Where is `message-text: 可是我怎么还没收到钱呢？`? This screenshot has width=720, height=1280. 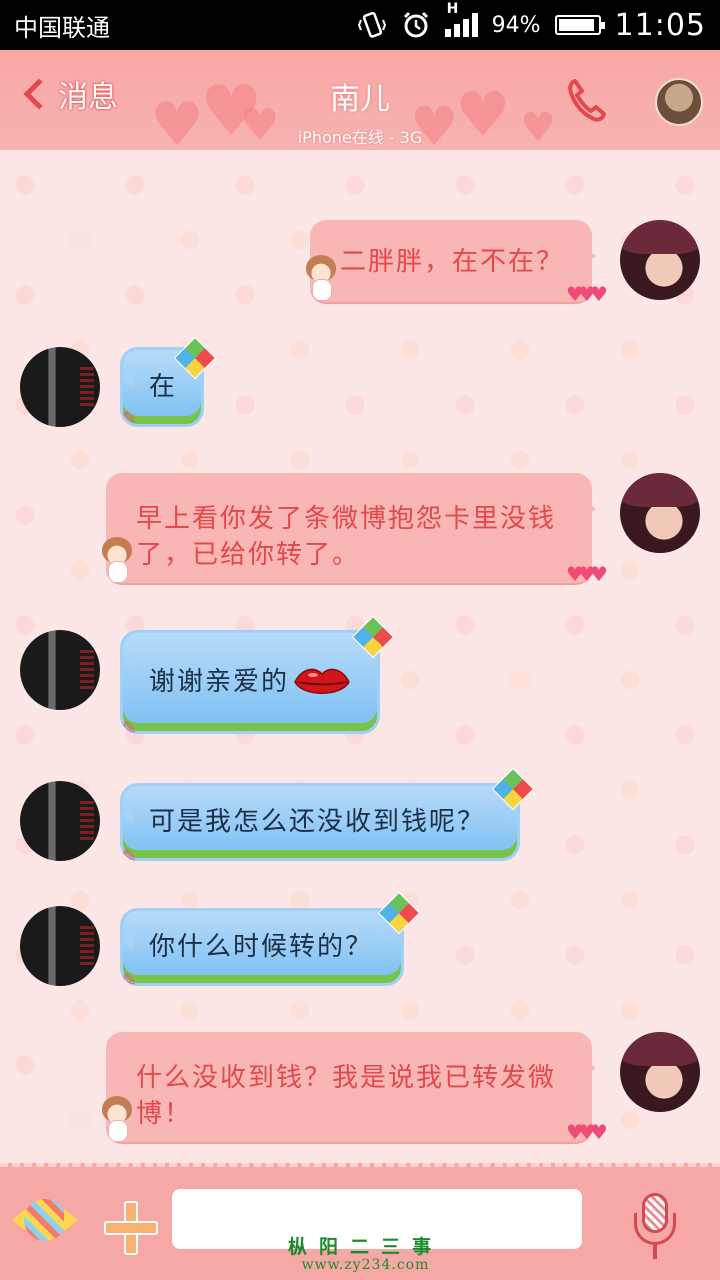
message-text: 可是我怎么还没收到钱呢？ is located at coordinates (317, 822).